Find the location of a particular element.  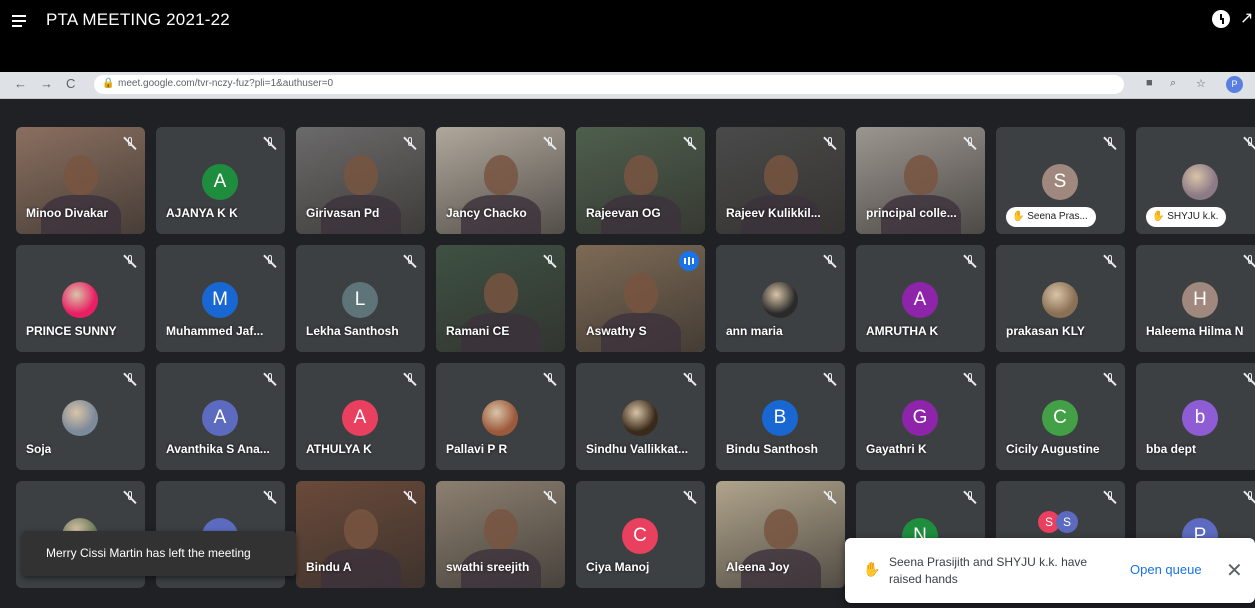

participant-tile: Pallavi P R is located at coordinates (500, 416).